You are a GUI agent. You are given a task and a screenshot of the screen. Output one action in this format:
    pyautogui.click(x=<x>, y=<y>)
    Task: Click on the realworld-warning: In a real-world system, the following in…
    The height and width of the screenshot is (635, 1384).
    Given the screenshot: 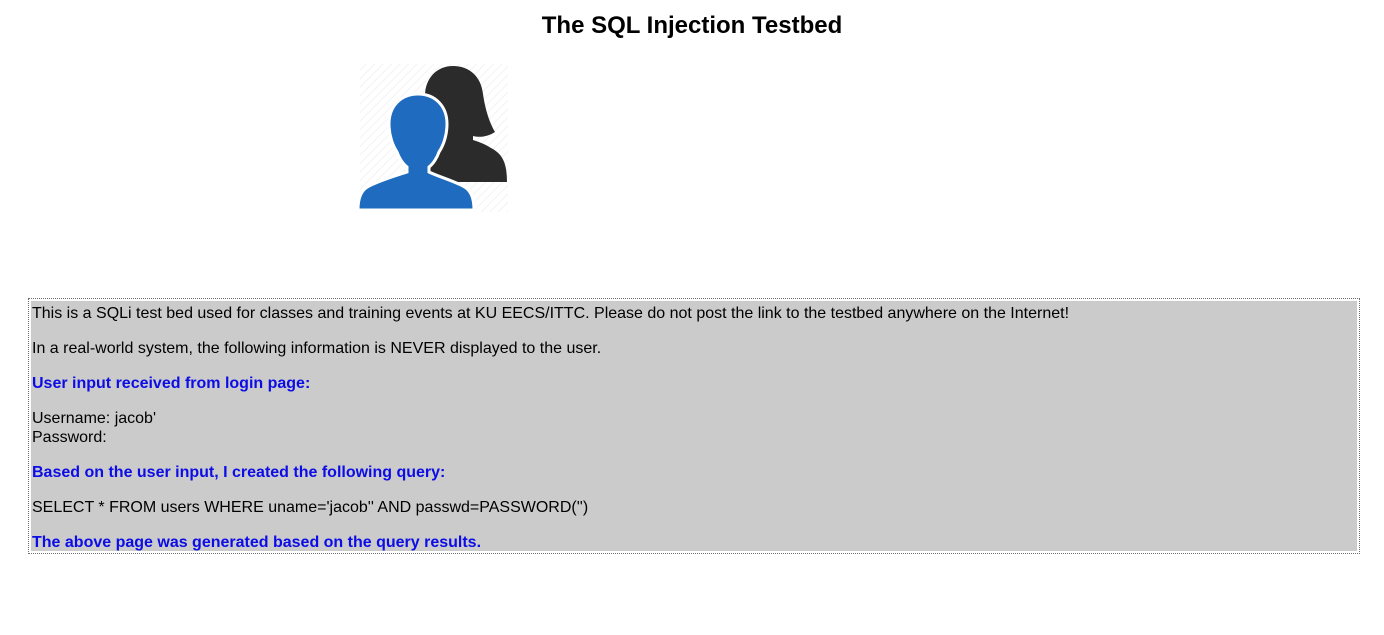 What is the action you would take?
    pyautogui.click(x=317, y=348)
    